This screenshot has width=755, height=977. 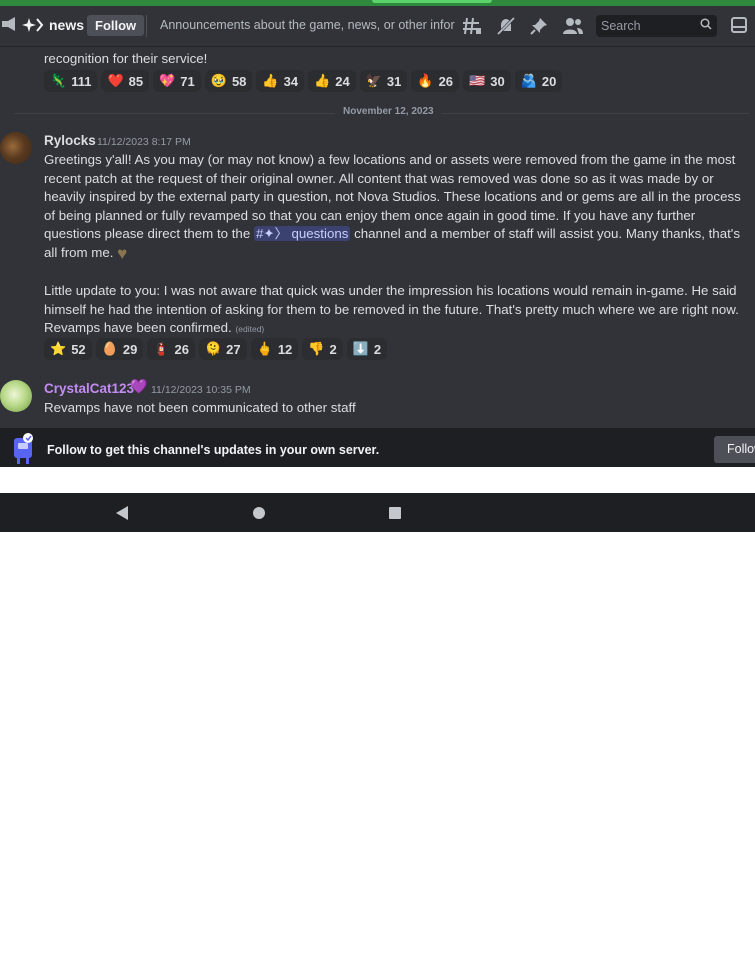 I want to click on avatar-crystalcat, so click(x=16, y=396).